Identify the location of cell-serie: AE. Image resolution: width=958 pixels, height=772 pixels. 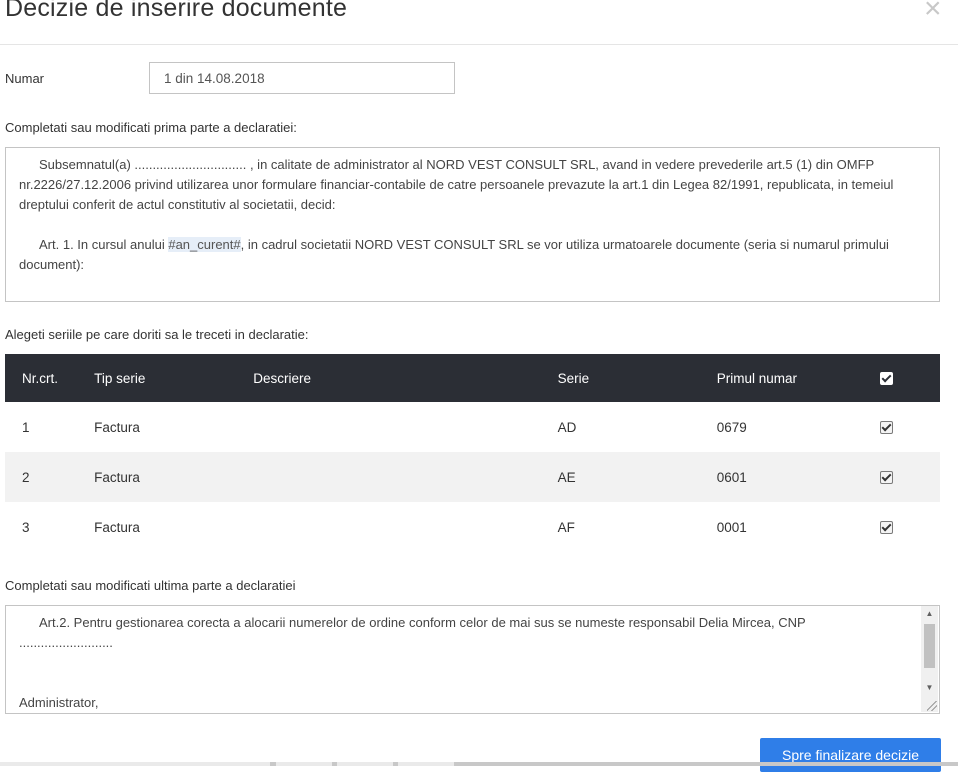
(637, 477).